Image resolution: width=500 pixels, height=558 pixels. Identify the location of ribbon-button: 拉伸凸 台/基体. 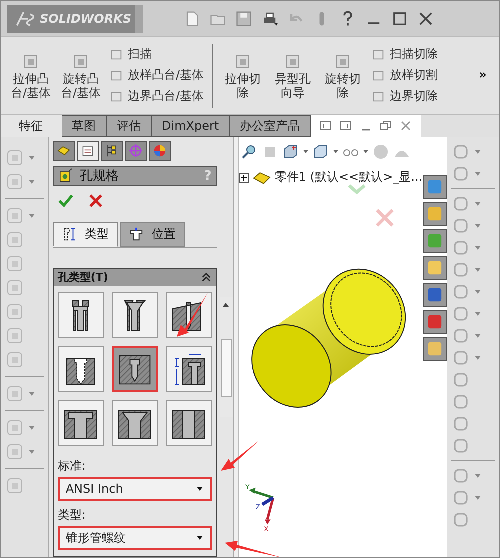
(31, 76).